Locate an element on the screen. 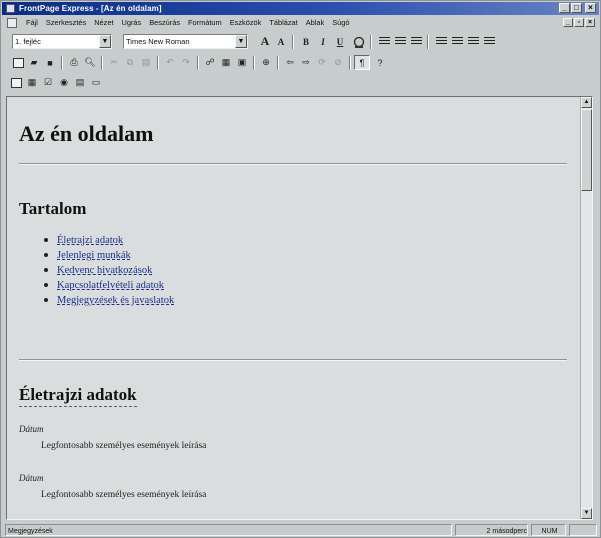  align-center-icon is located at coordinates (400, 41).